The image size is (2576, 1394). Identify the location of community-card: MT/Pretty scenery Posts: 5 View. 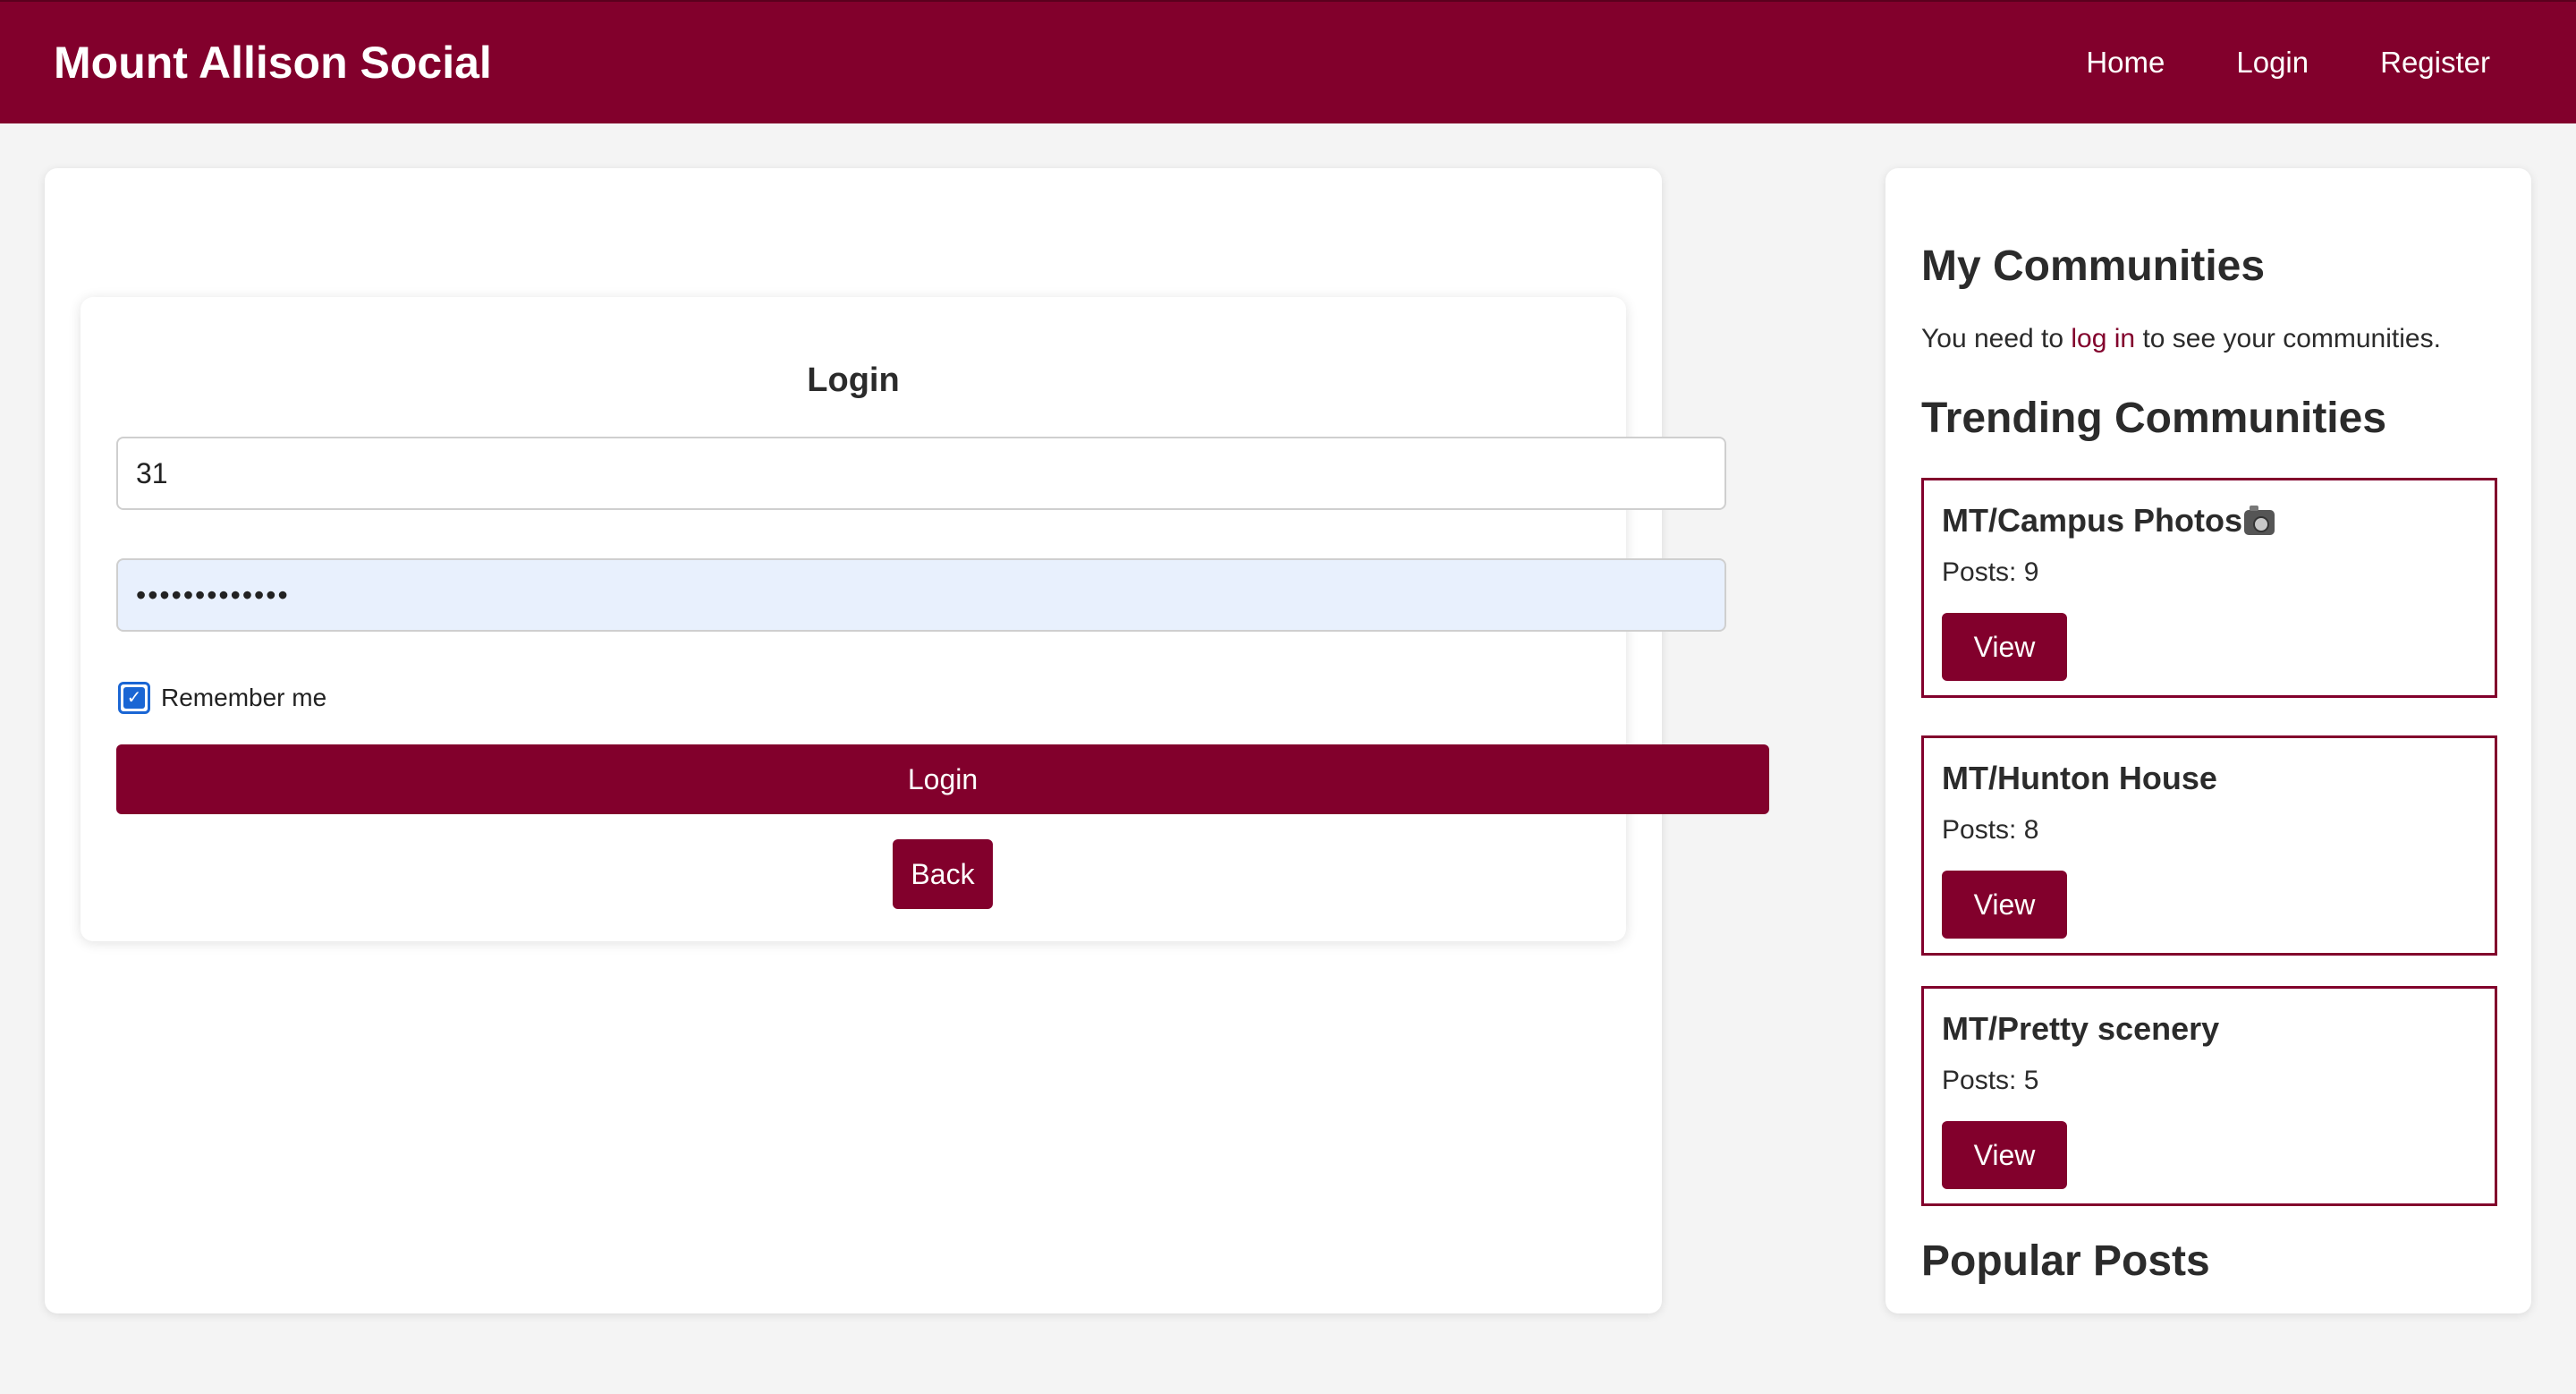
(2209, 1096).